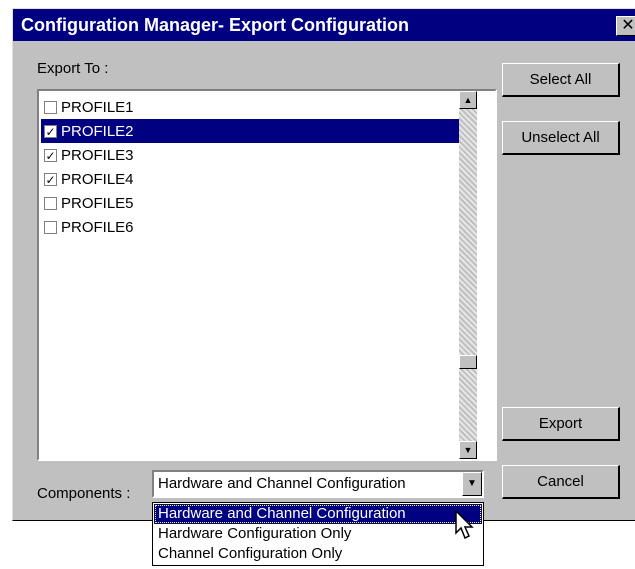 The width and height of the screenshot is (635, 569). I want to click on scroll-thumb, so click(468, 362).